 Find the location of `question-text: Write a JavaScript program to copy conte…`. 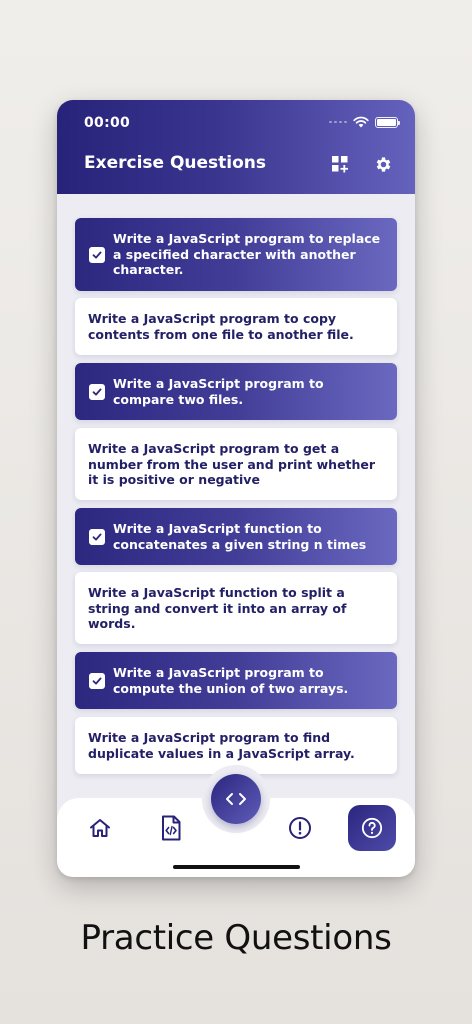

question-text: Write a JavaScript program to copy conte… is located at coordinates (221, 326).